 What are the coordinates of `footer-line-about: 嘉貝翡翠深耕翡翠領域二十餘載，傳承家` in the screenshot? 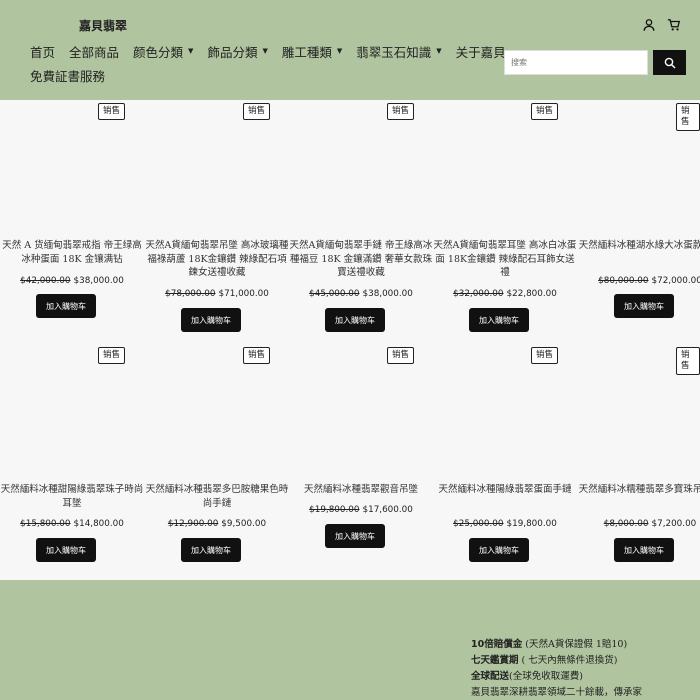 It's located at (557, 692).